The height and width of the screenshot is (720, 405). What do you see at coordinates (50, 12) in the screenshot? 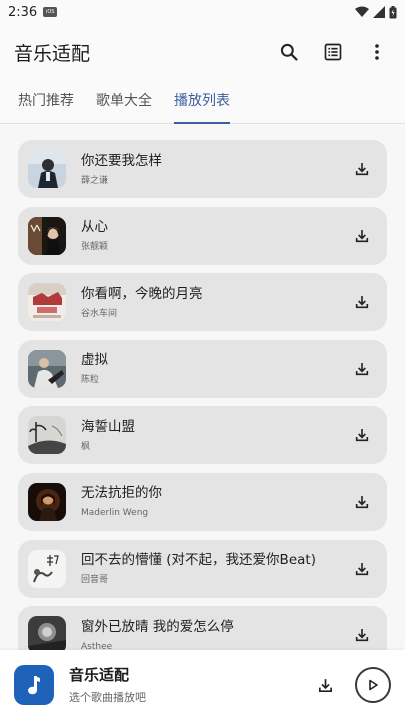
I see `notification-chip: iOS` at bounding box center [50, 12].